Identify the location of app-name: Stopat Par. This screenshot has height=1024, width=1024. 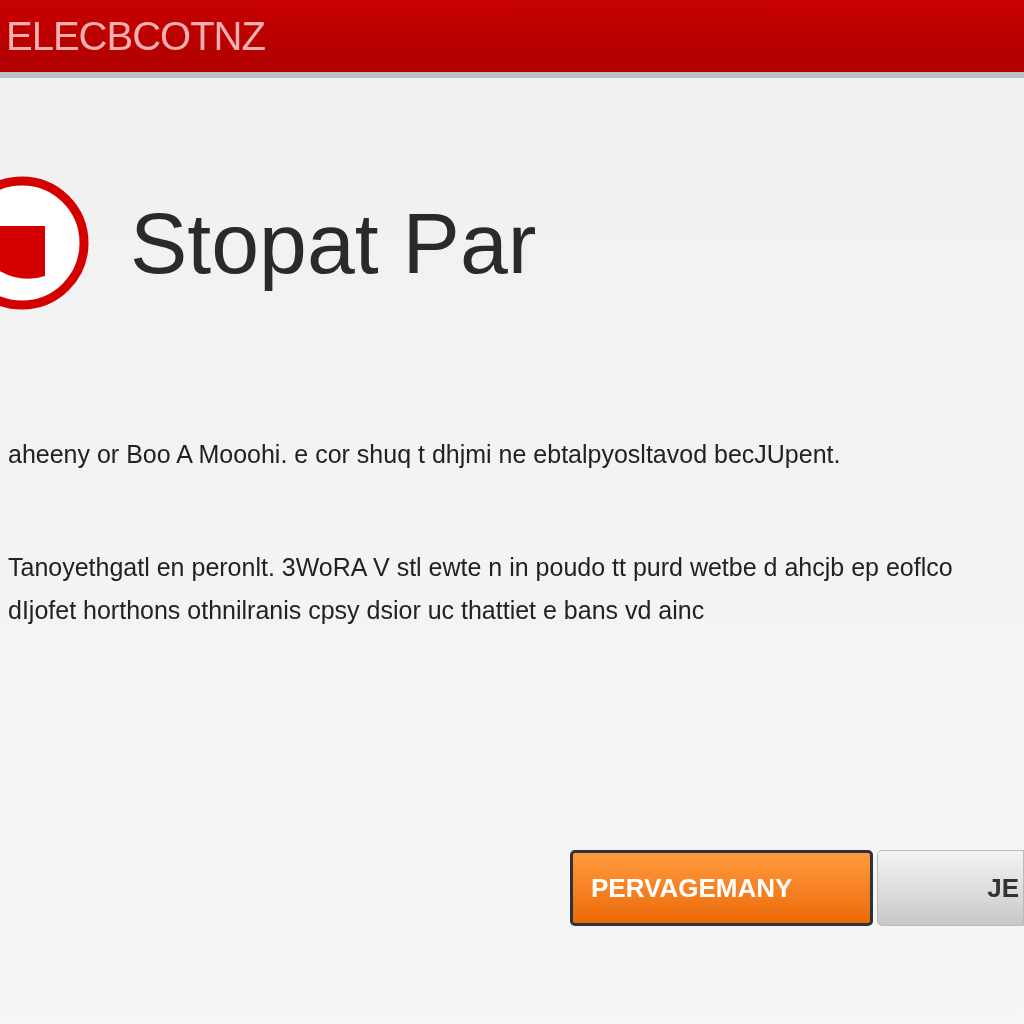
(333, 243).